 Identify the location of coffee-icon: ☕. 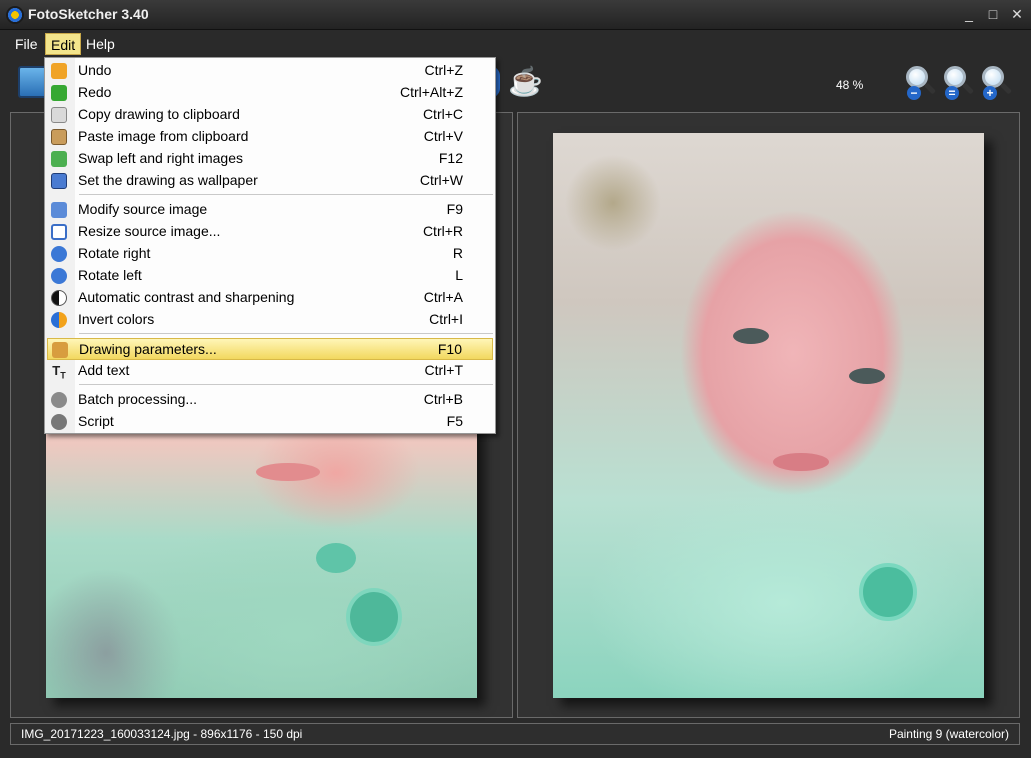
(525, 82).